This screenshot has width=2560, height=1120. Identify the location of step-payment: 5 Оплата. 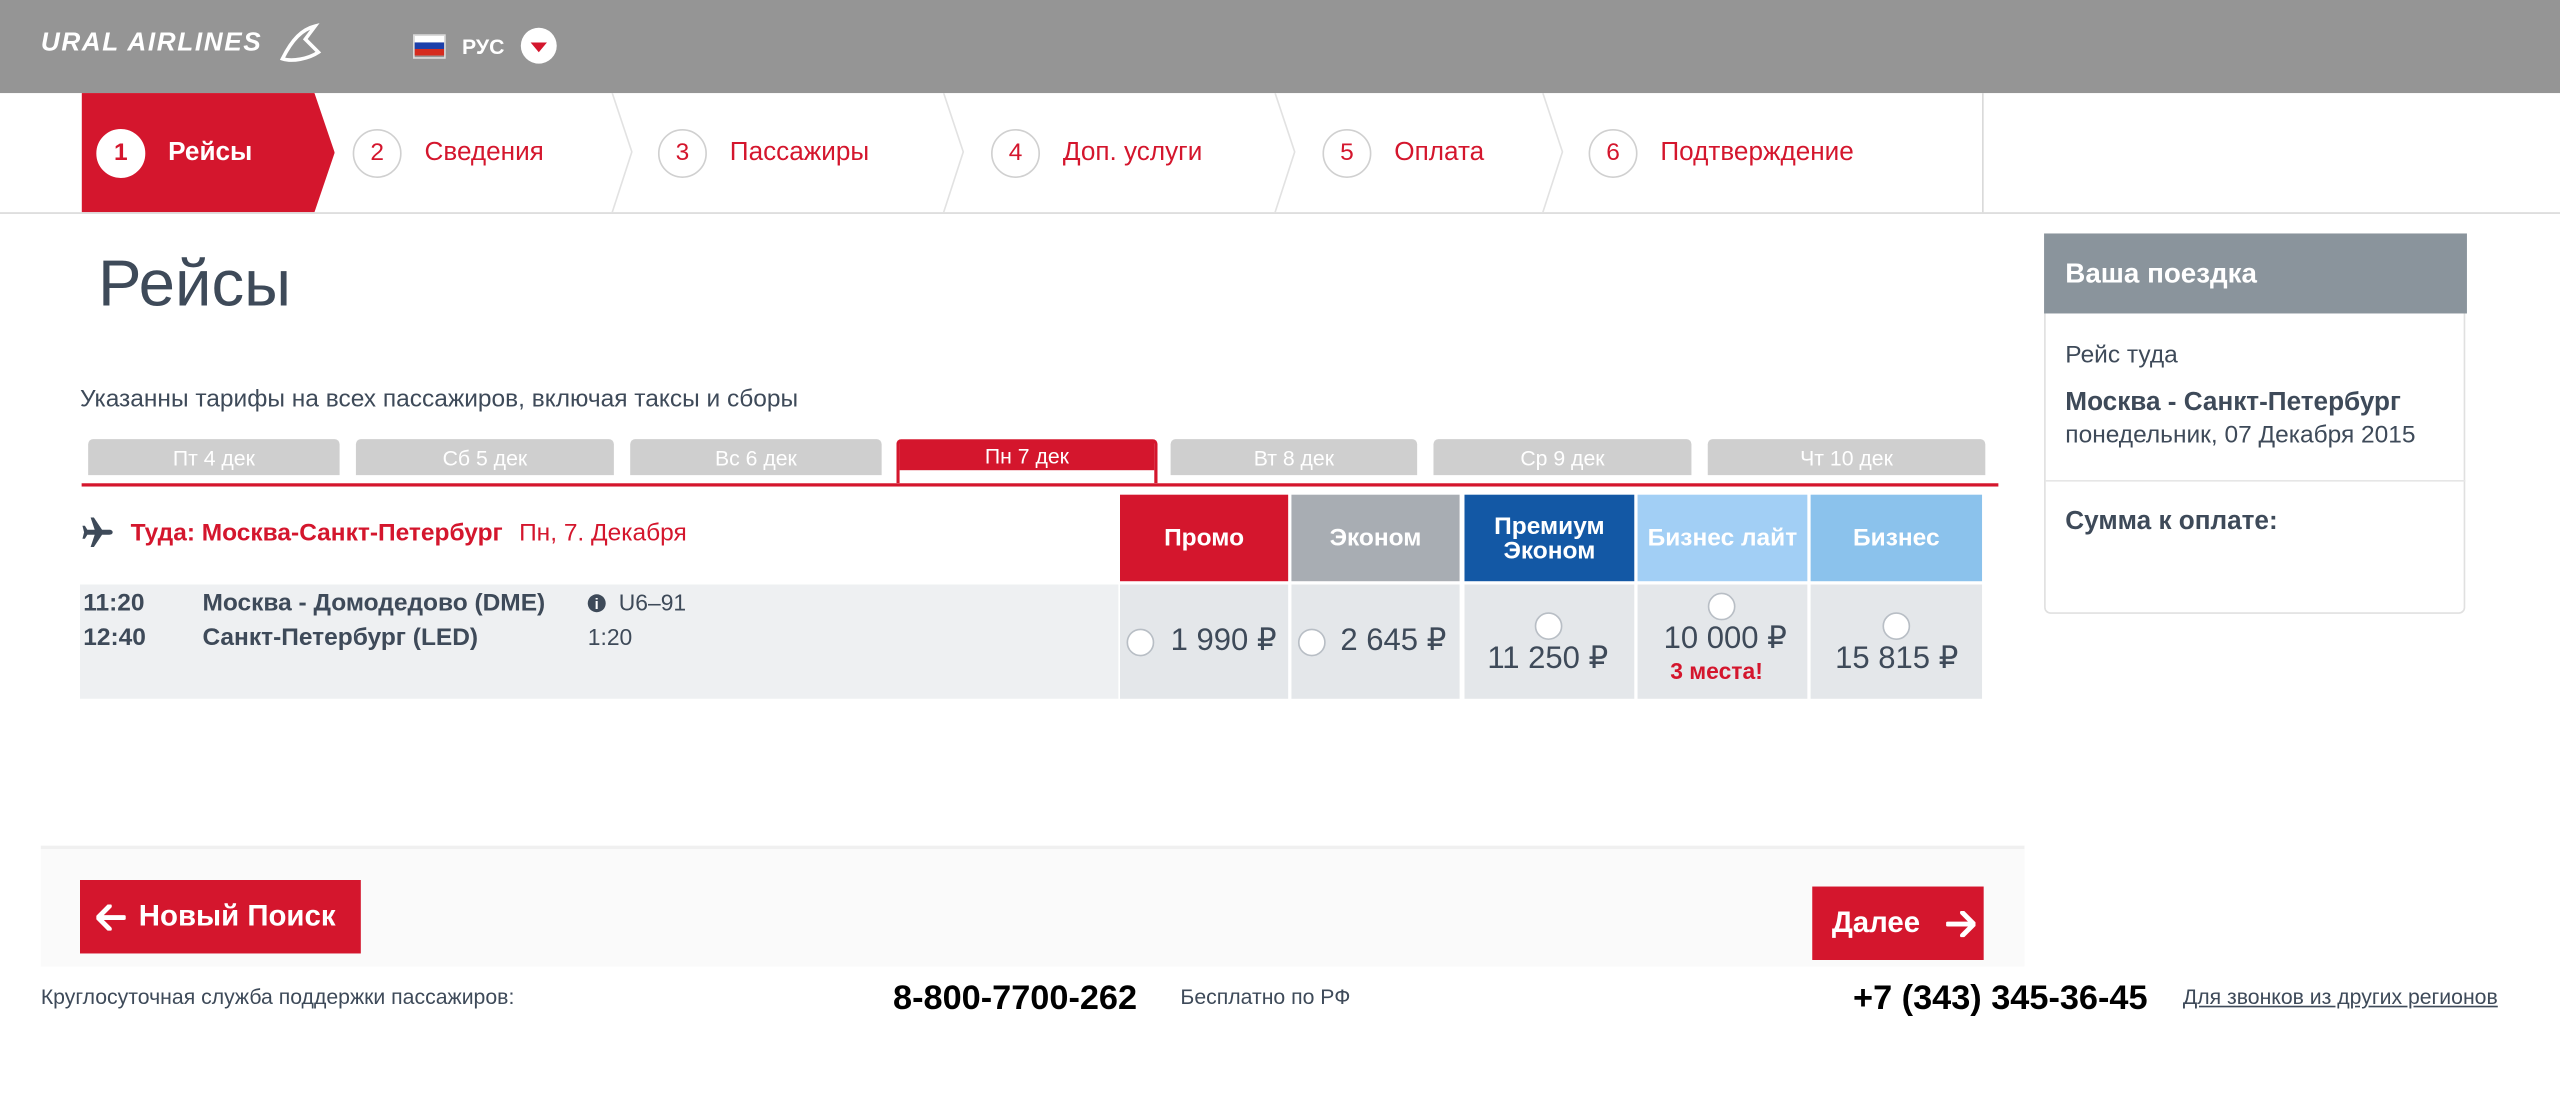
(1403, 152).